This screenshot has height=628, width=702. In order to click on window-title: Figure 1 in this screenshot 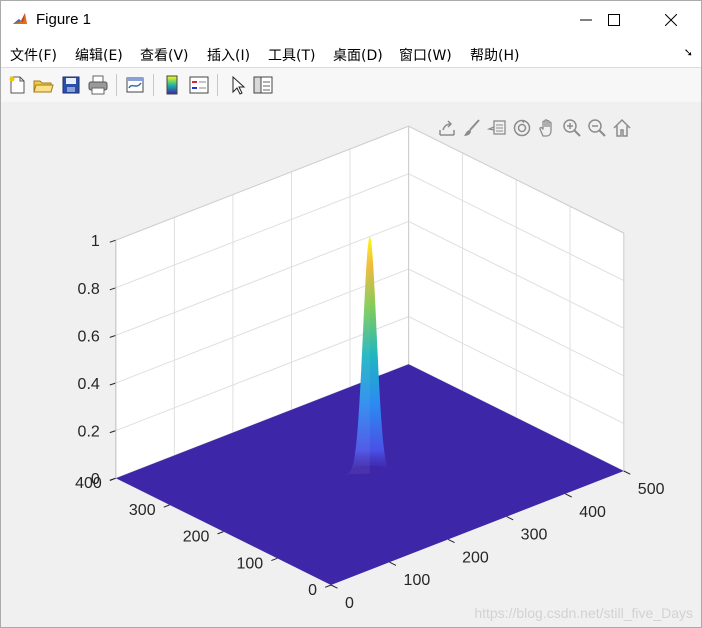, I will do `click(64, 19)`.